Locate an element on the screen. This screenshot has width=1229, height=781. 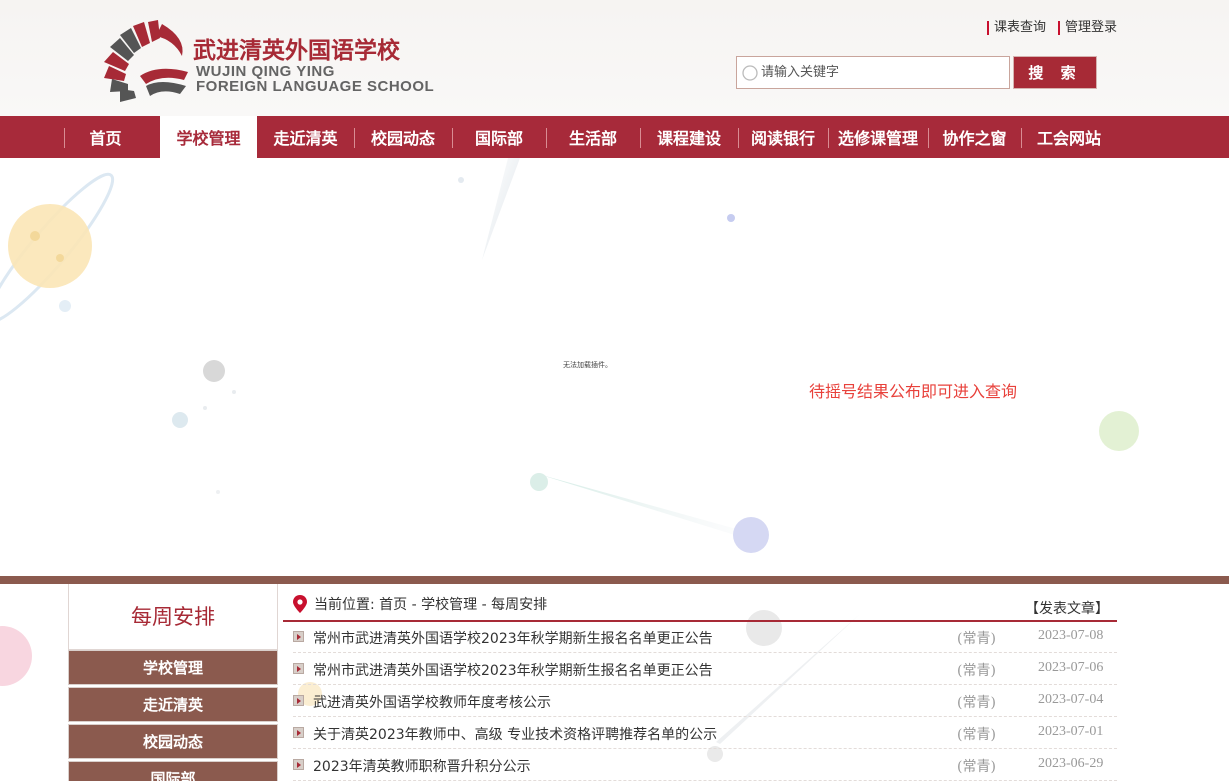
comet-bottom is located at coordinates (639, 505).